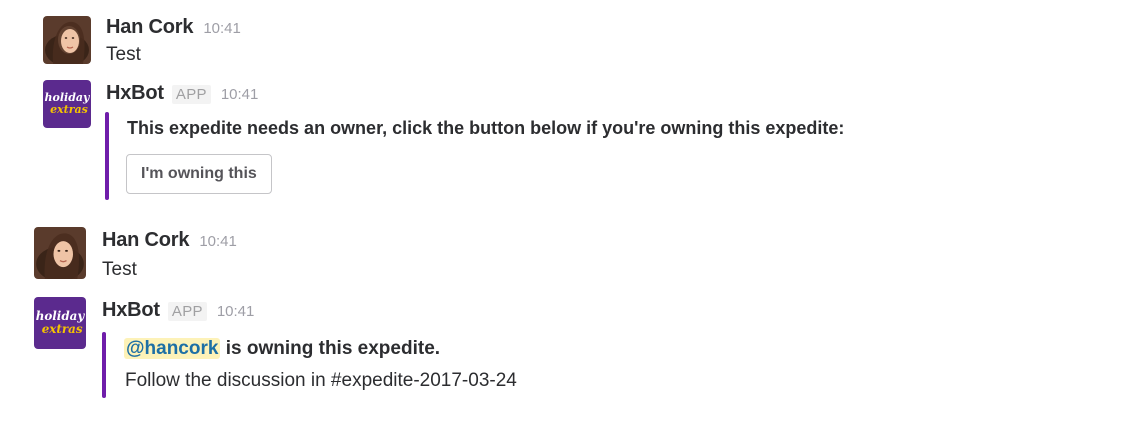  What do you see at coordinates (199, 174) in the screenshot?
I see `im-owning-this-button: I'm owning this` at bounding box center [199, 174].